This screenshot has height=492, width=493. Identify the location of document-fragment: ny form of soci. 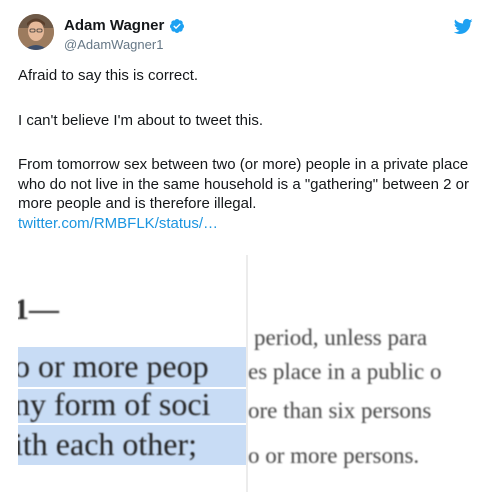
(114, 404).